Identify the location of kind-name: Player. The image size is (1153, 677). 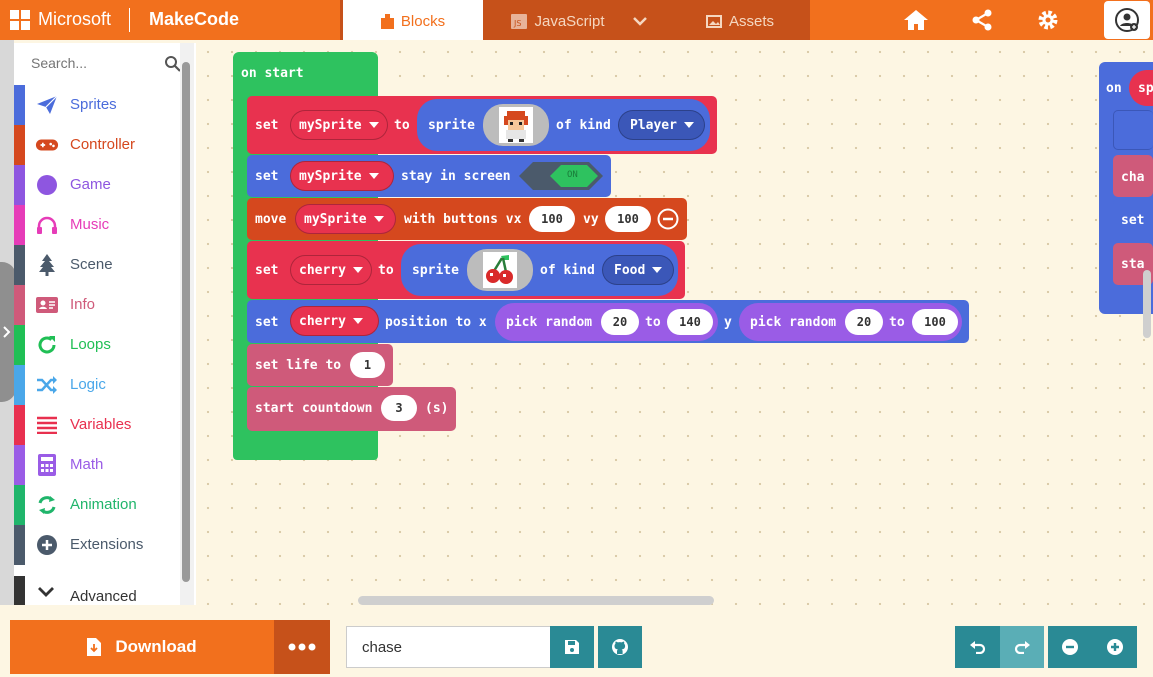
(653, 125).